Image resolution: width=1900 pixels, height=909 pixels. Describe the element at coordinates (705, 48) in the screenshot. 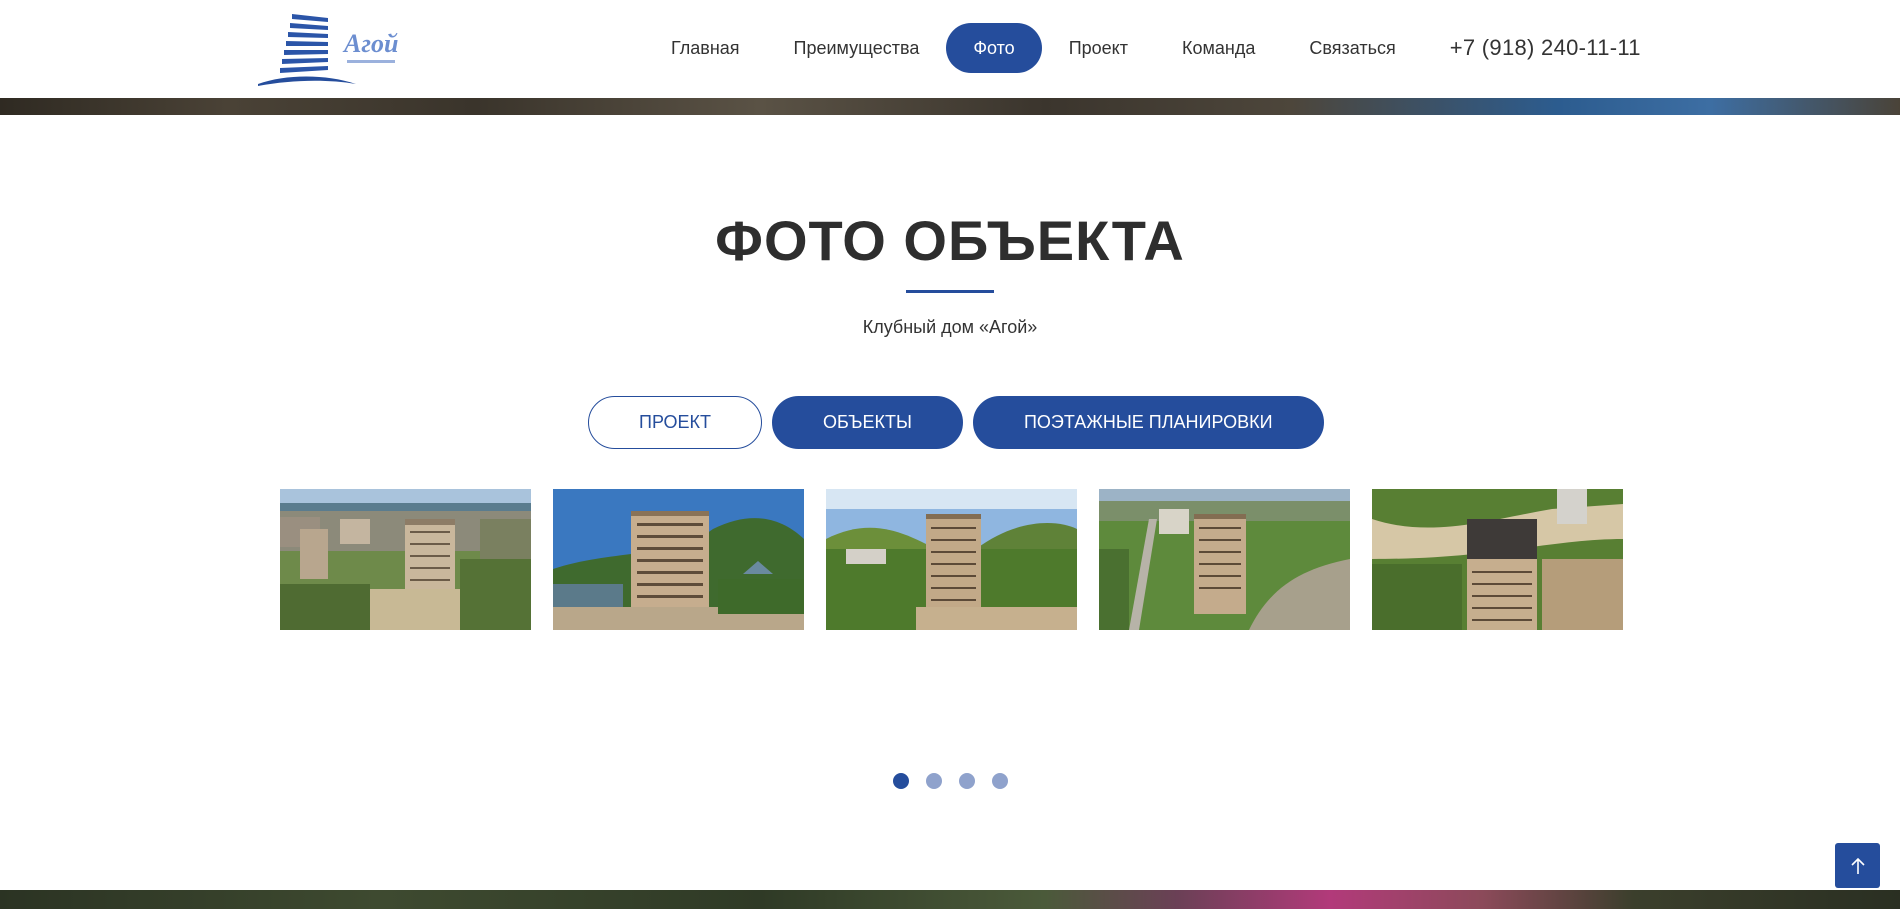

I see `nav-item-home: Главная` at that location.